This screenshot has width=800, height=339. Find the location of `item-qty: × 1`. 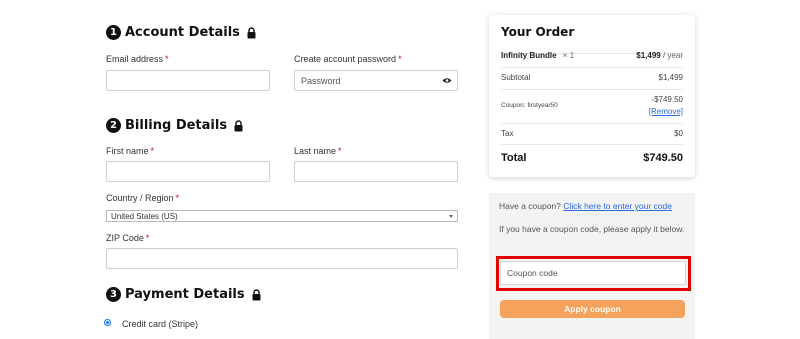

item-qty: × 1 is located at coordinates (568, 55).